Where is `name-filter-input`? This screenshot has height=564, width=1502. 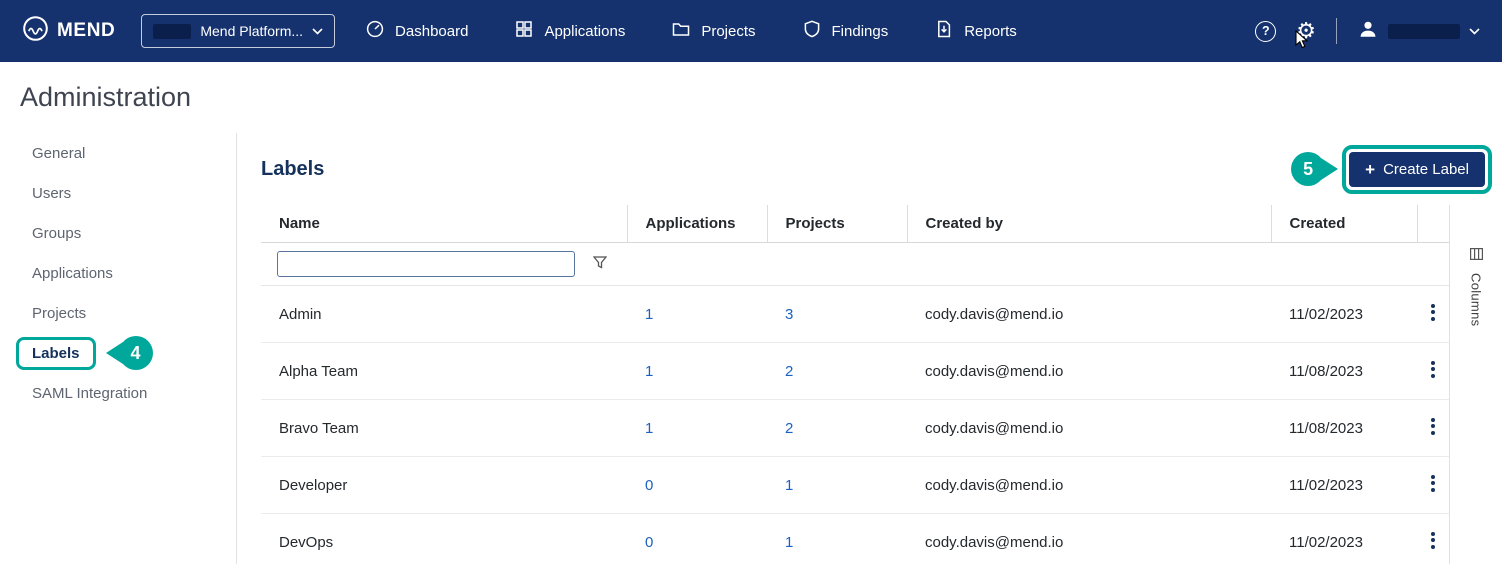 name-filter-input is located at coordinates (426, 264).